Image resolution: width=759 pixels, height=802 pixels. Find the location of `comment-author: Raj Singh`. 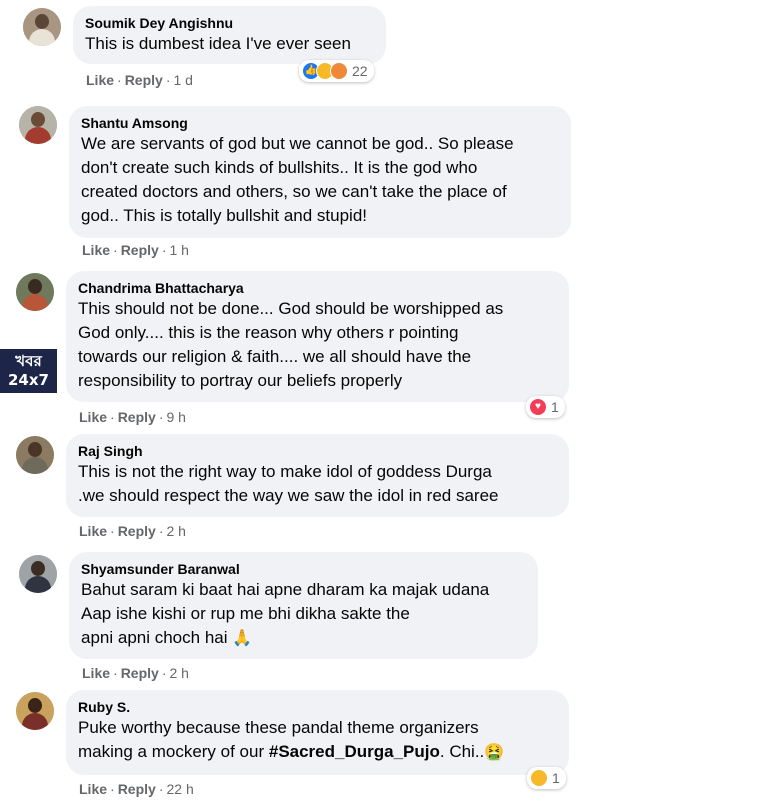

comment-author: Raj Singh is located at coordinates (317, 451).